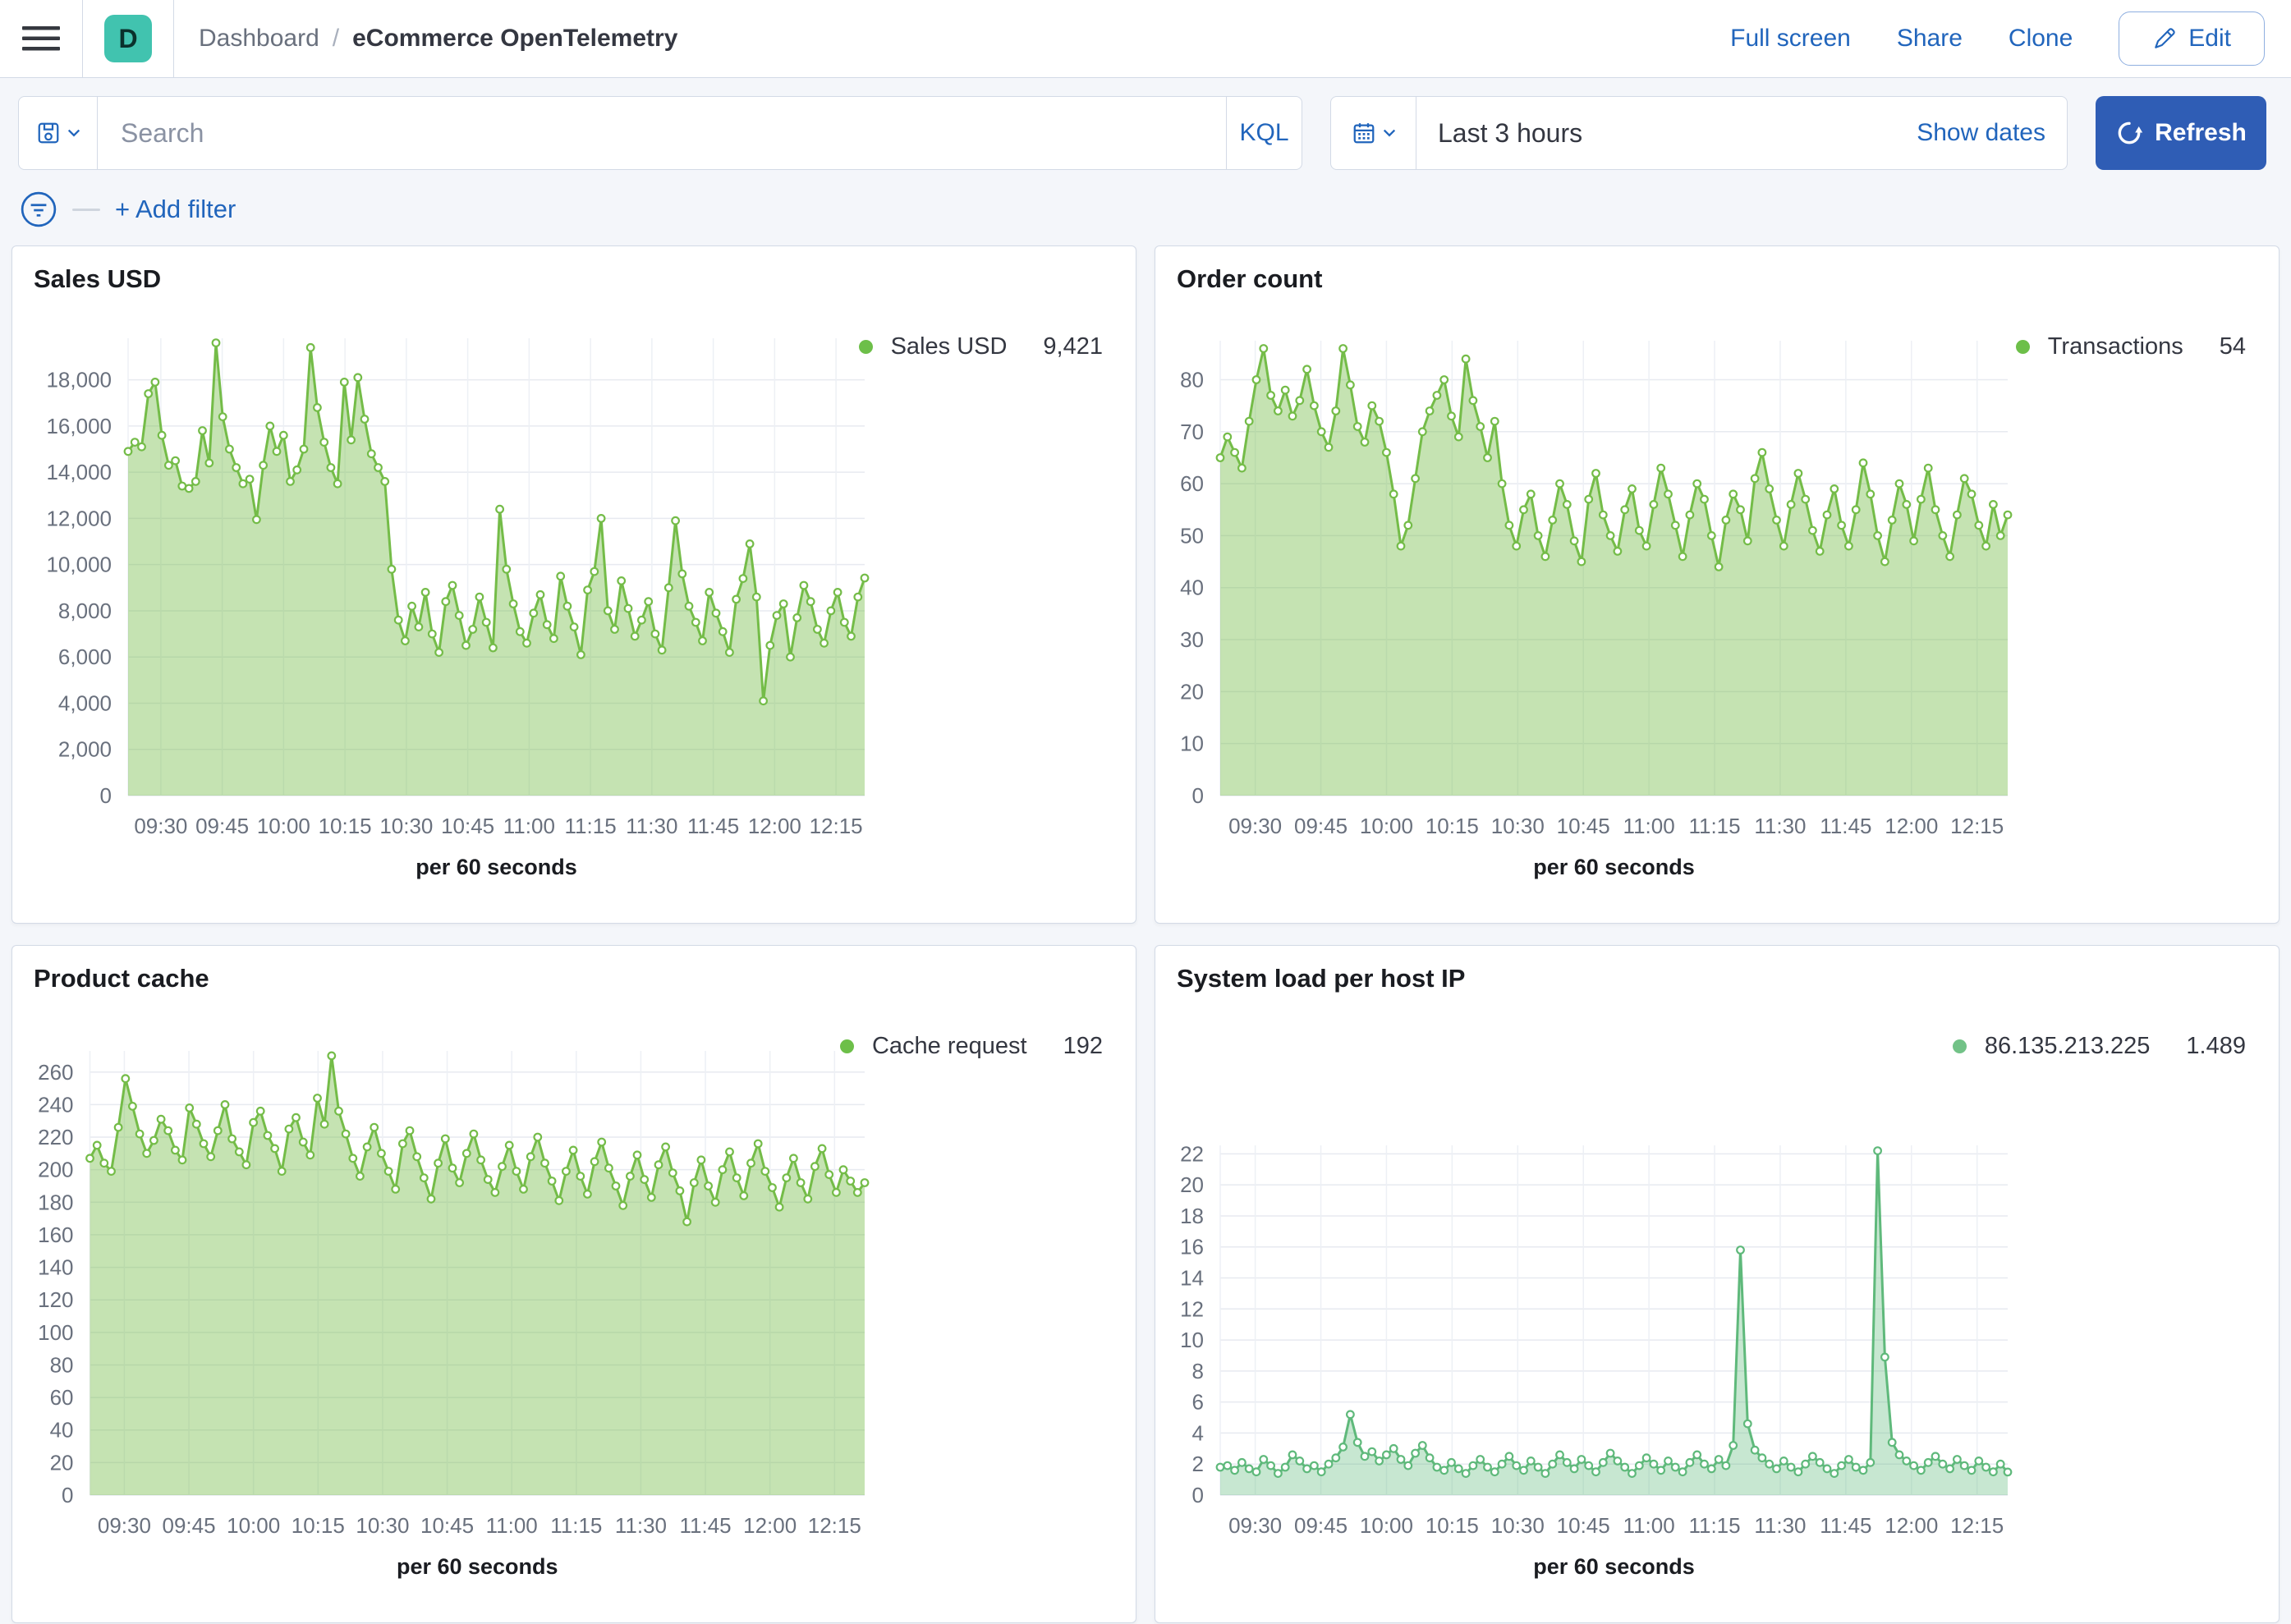 This screenshot has width=2291, height=1624. I want to click on filter-icon, so click(39, 209).